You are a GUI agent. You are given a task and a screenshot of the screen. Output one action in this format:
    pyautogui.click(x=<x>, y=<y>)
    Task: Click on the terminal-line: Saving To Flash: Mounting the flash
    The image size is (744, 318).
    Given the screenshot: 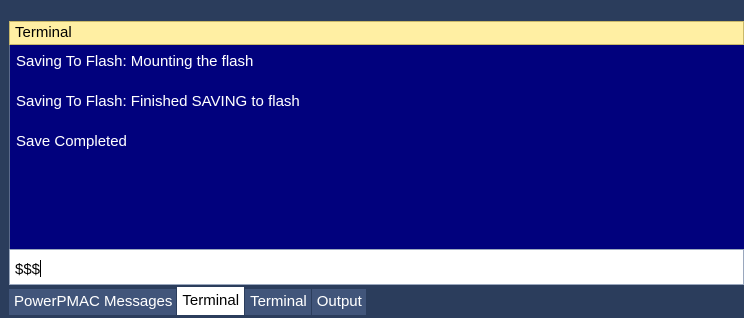 What is the action you would take?
    pyautogui.click(x=135, y=61)
    